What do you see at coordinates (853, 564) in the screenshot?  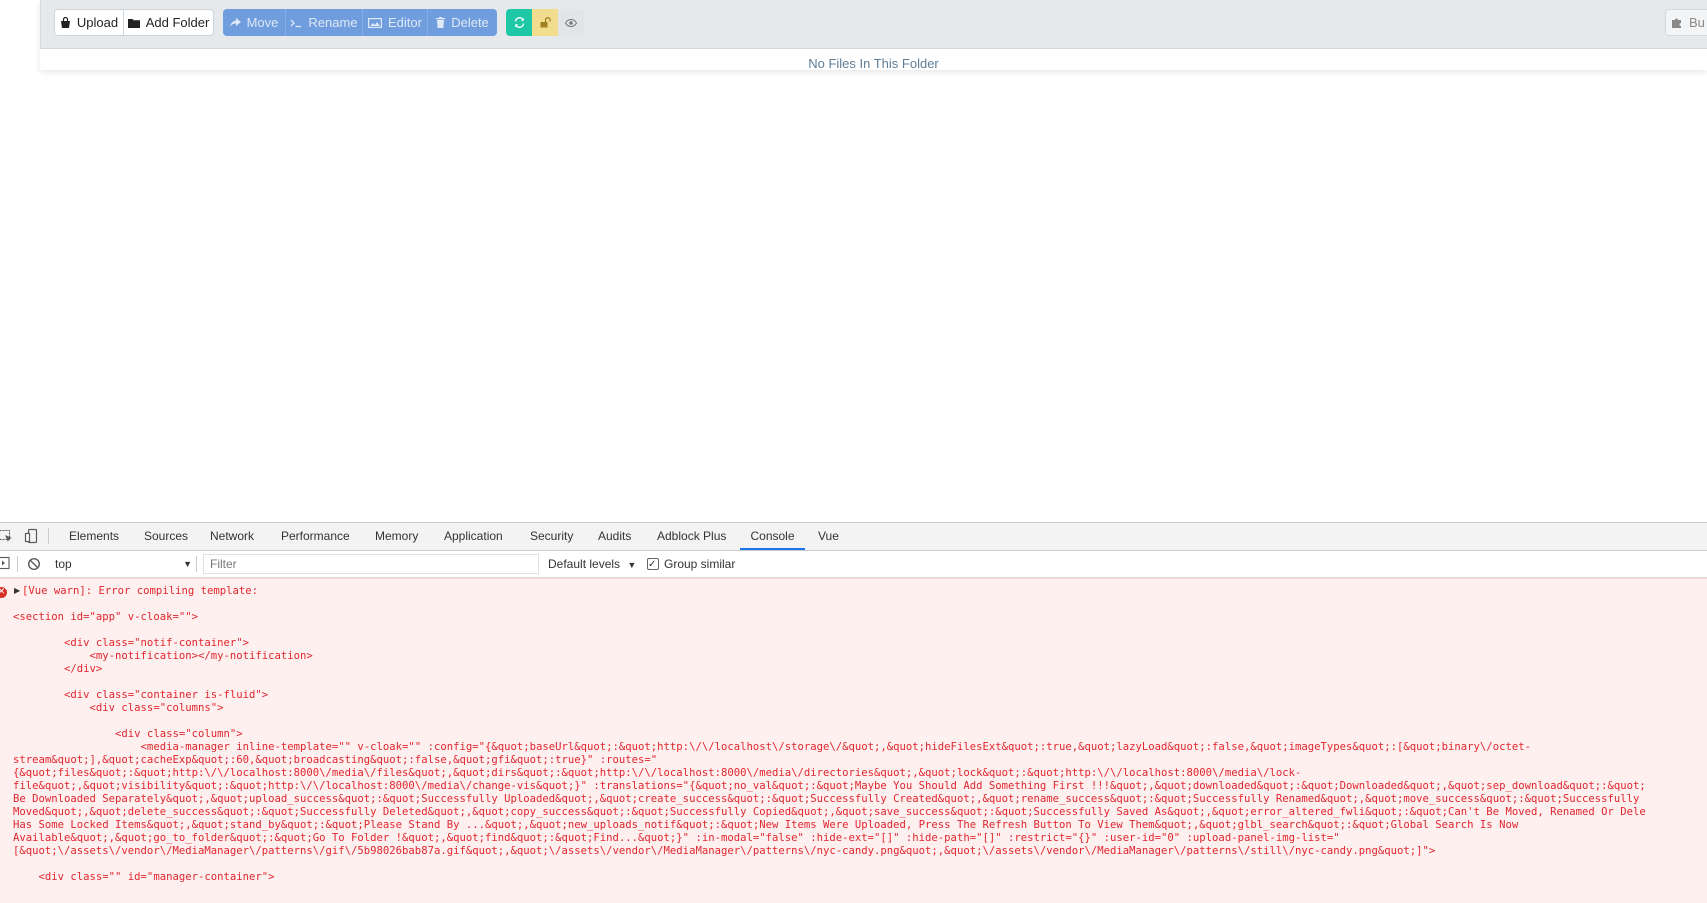 I see `console-filter-bar: top ▼ Default levels ▼ Group similar` at bounding box center [853, 564].